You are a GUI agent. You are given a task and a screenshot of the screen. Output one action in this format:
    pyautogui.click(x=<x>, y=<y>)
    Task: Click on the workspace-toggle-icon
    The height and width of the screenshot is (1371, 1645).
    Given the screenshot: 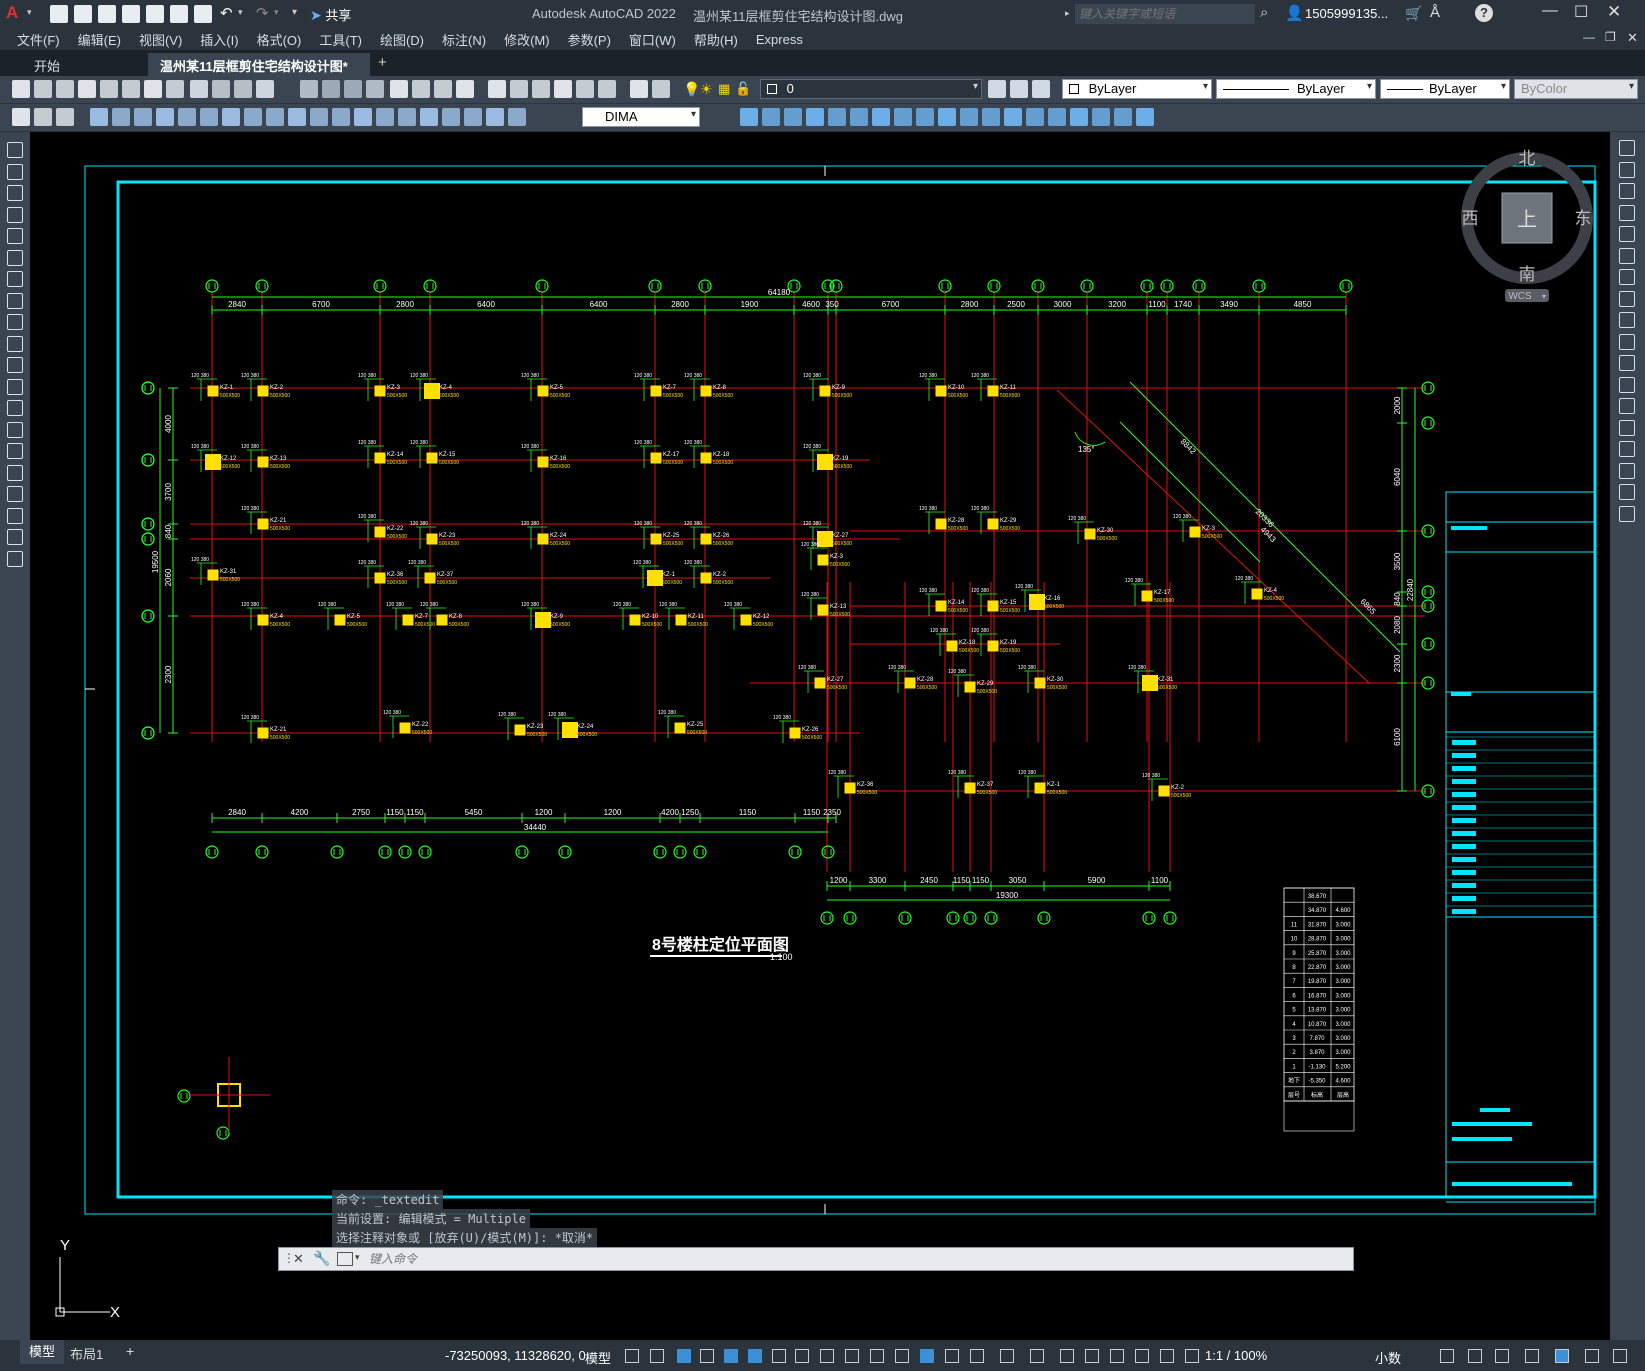 What is the action you would take?
    pyautogui.click(x=1067, y=1356)
    